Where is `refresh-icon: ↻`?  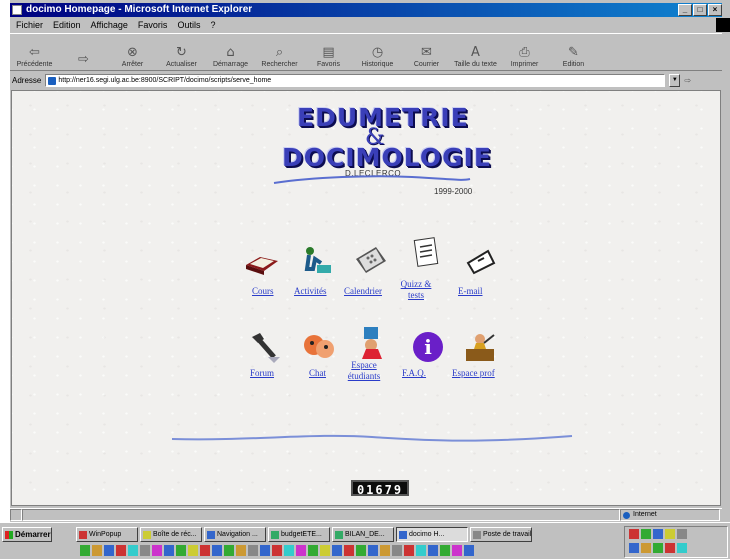
refresh-icon: ↻ is located at coordinates (181, 52).